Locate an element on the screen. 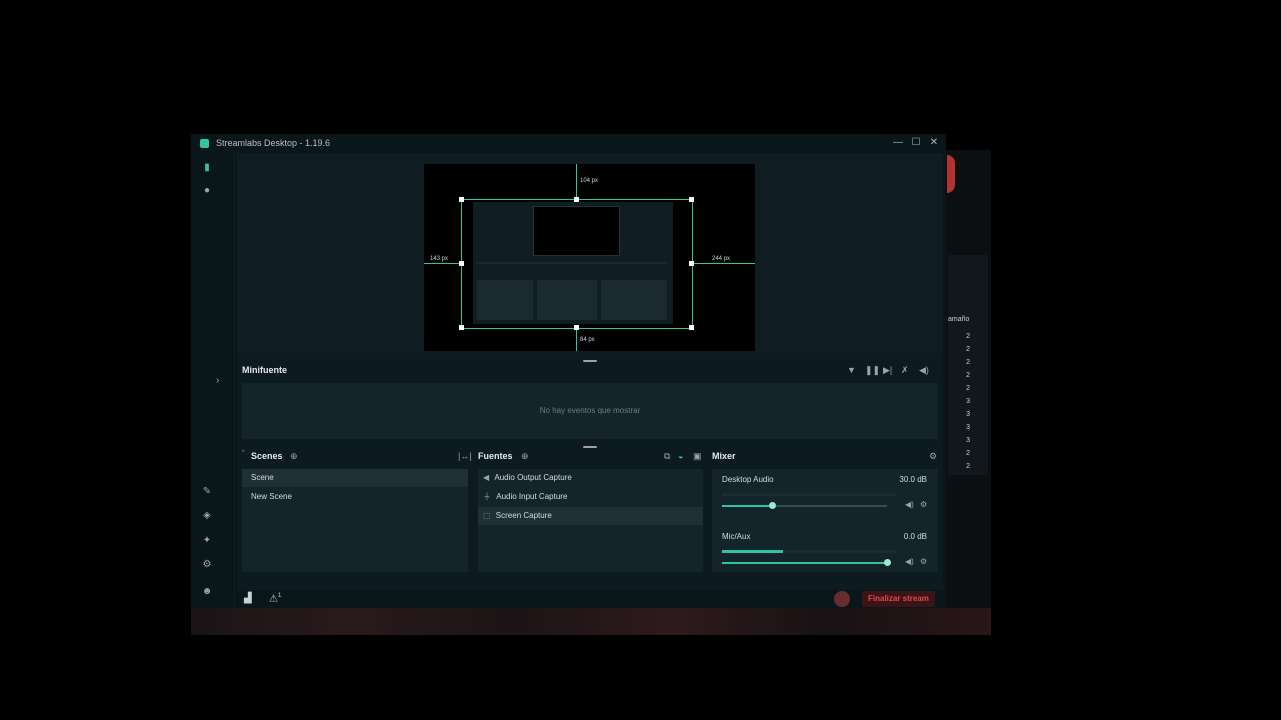  channel-volume-value: 0.0 dB is located at coordinates (915, 536).